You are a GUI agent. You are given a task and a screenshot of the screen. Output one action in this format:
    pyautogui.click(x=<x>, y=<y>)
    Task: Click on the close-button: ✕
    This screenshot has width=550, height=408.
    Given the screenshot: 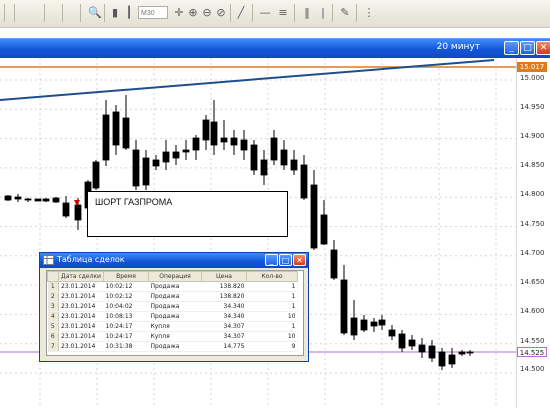 What is the action you would take?
    pyautogui.click(x=543, y=48)
    